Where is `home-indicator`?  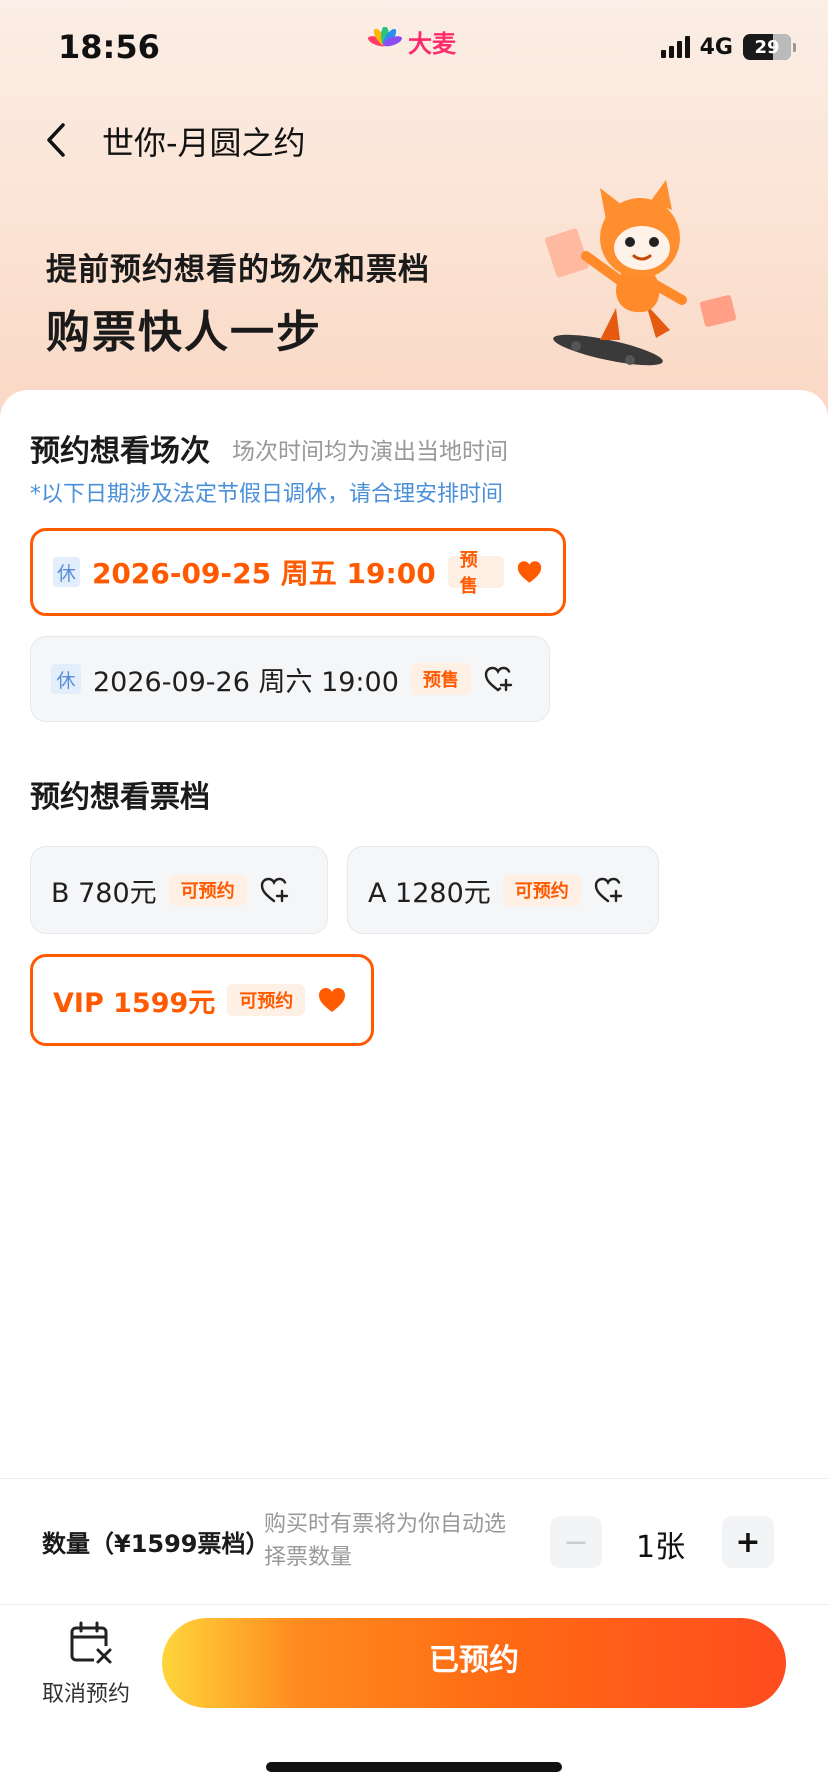 home-indicator is located at coordinates (414, 1767).